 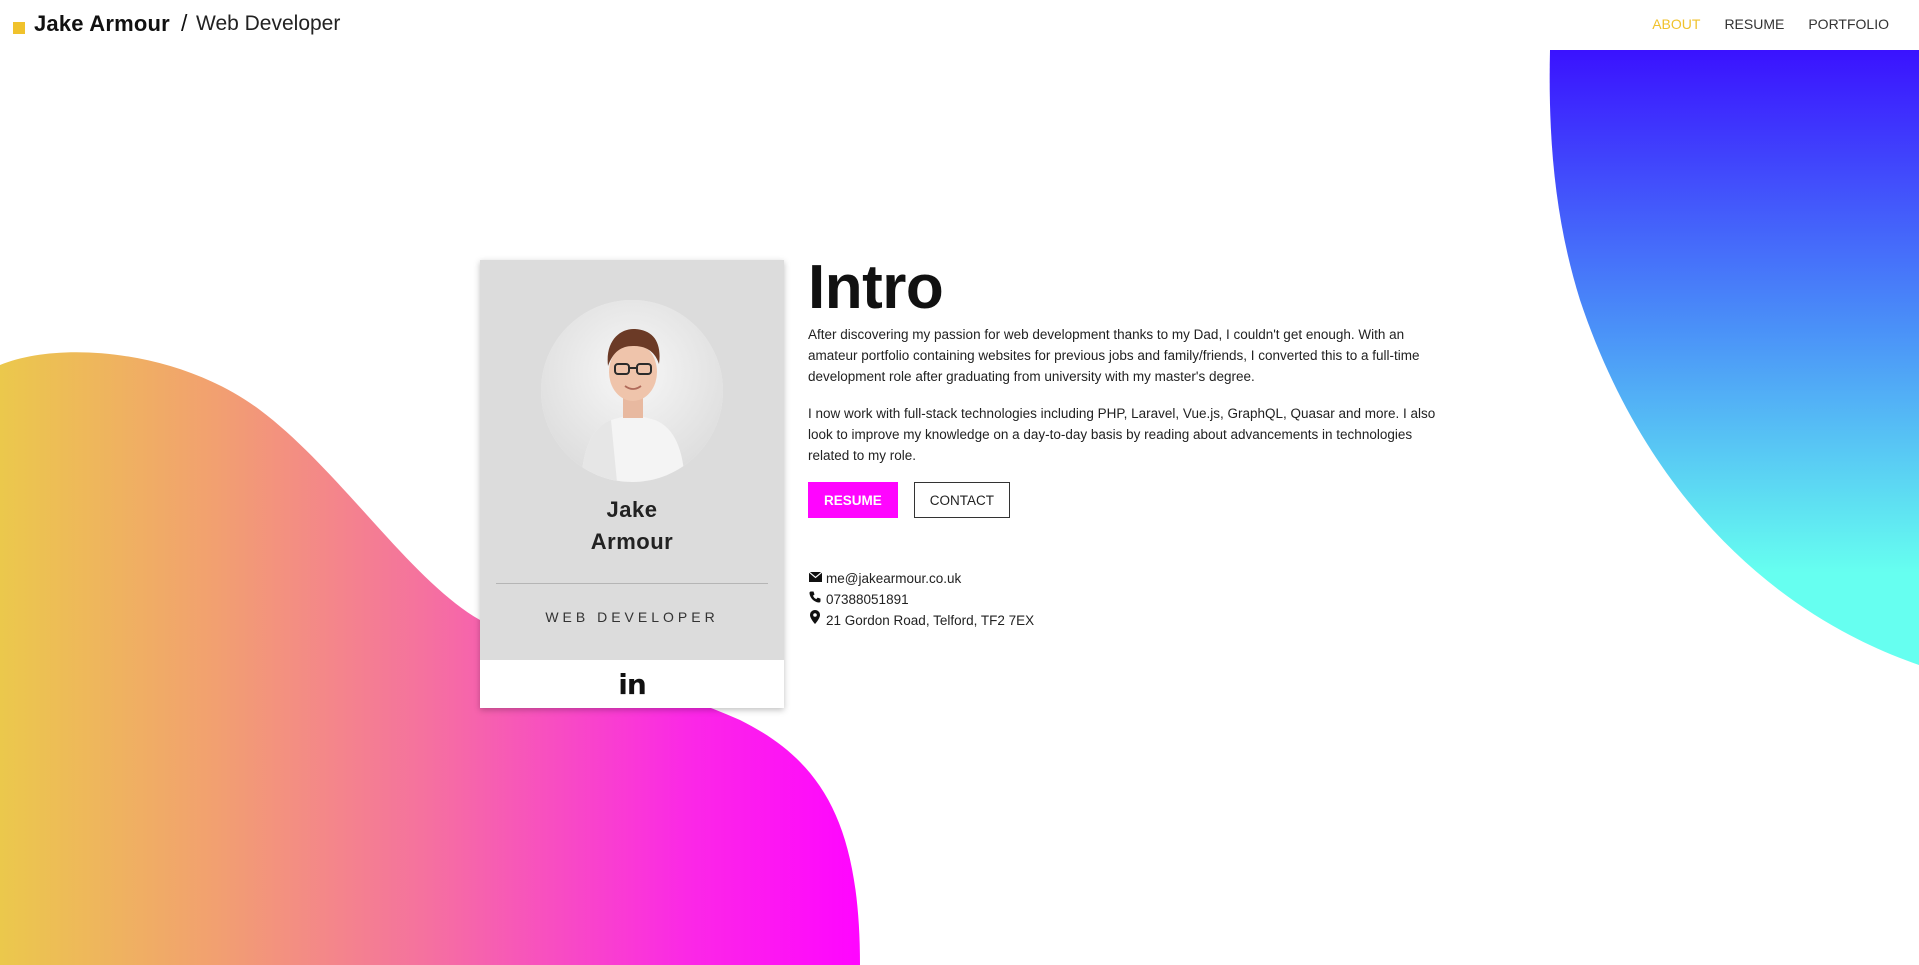 What do you see at coordinates (19, 28) in the screenshot?
I see `logo-square-icon` at bounding box center [19, 28].